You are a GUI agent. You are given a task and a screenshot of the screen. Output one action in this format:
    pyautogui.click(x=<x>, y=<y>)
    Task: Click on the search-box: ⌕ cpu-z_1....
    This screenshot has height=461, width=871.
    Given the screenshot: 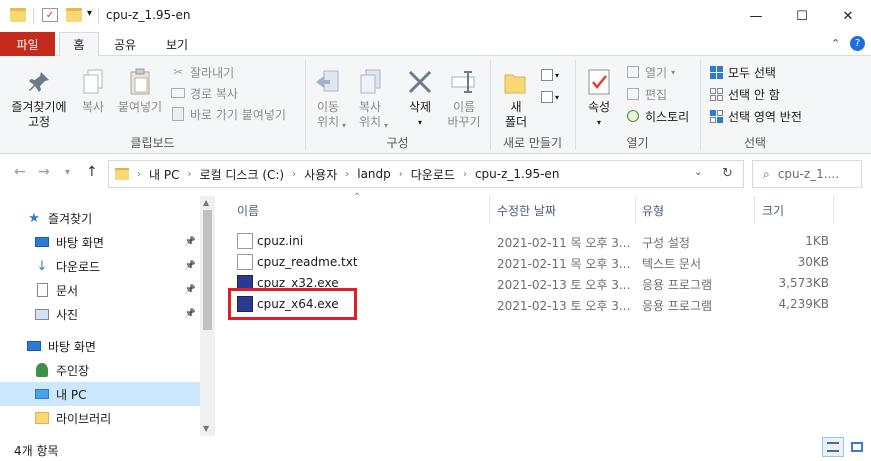 What is the action you would take?
    pyautogui.click(x=807, y=174)
    